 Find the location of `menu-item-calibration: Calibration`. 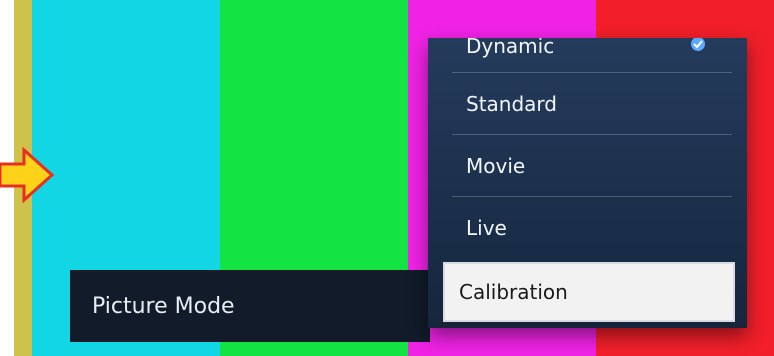

menu-item-calibration: Calibration is located at coordinates (589, 292).